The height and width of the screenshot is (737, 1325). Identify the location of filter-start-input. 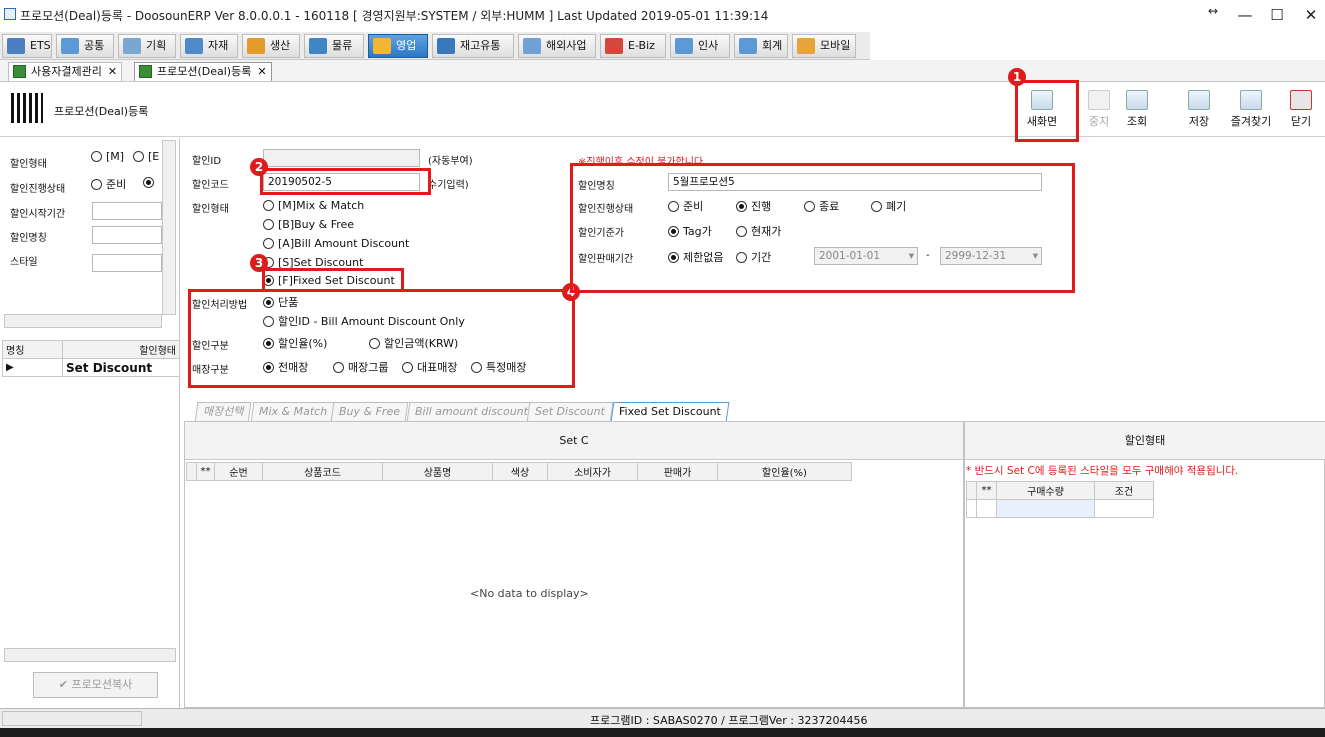
(127, 211).